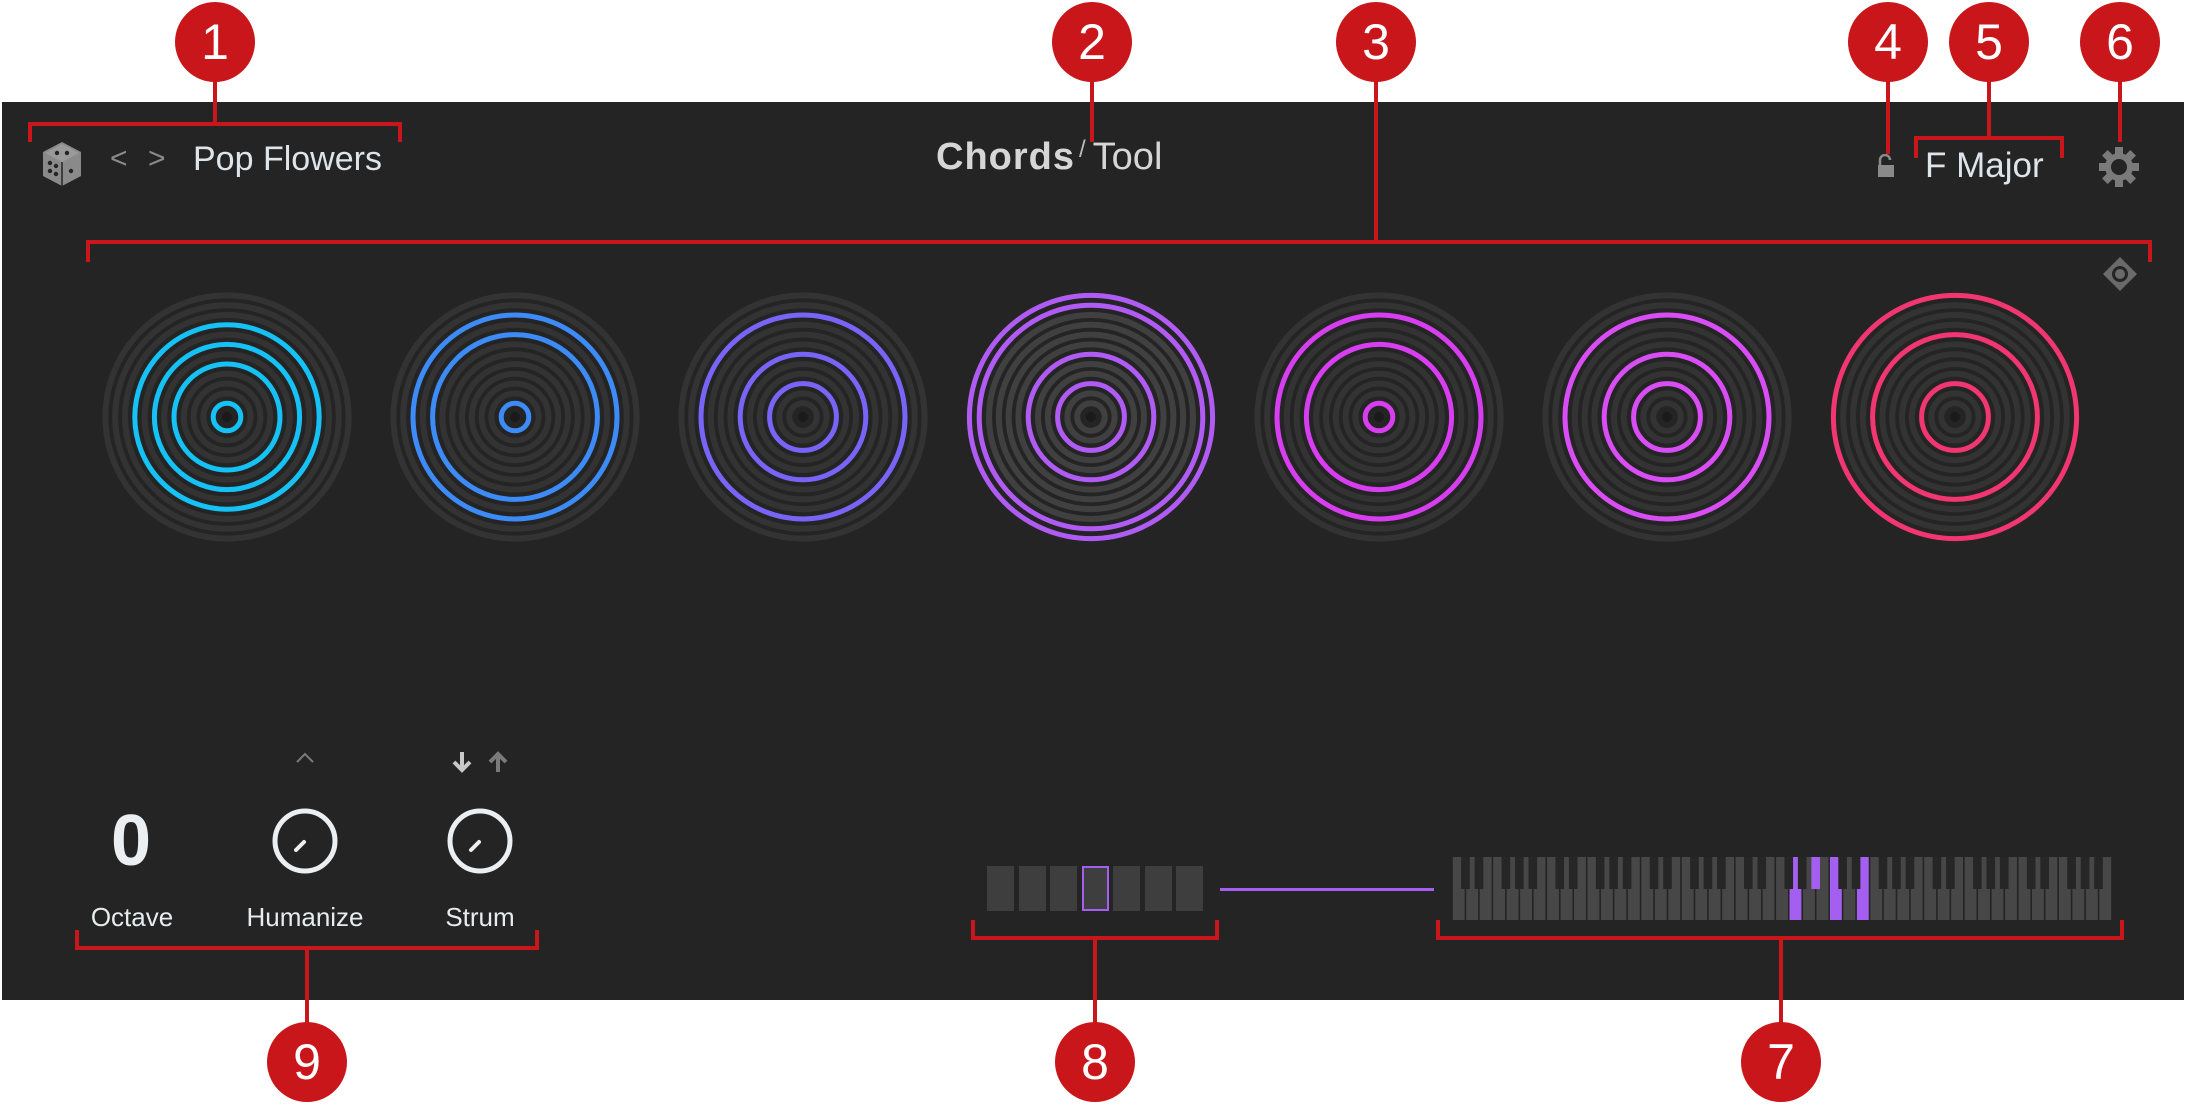 This screenshot has width=2186, height=1104. Describe the element at coordinates (480, 841) in the screenshot. I see `strum-knob` at that location.